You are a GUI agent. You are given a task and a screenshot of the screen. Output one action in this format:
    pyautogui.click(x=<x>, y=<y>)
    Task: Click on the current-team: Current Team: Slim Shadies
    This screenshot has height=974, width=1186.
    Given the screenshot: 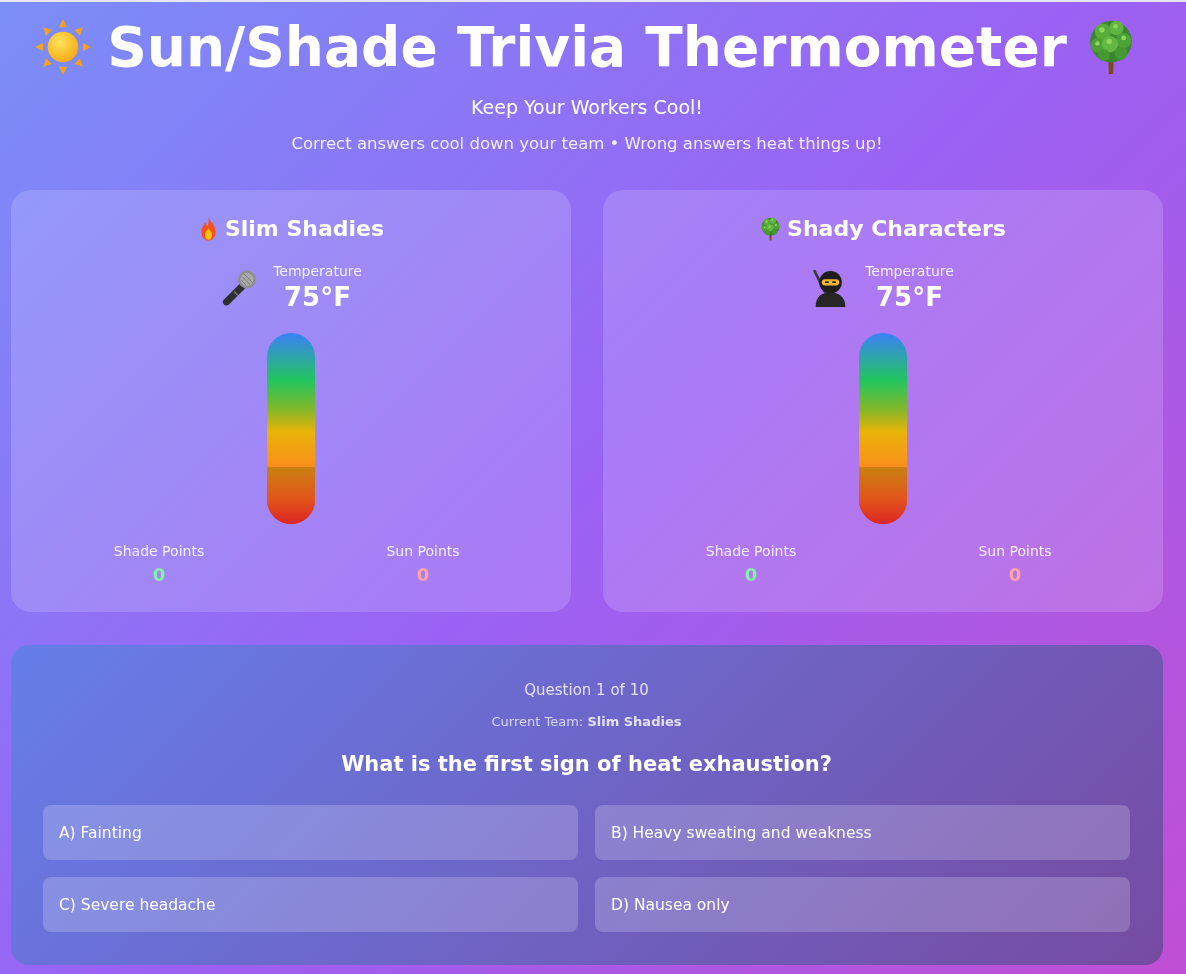 What is the action you would take?
    pyautogui.click(x=586, y=722)
    